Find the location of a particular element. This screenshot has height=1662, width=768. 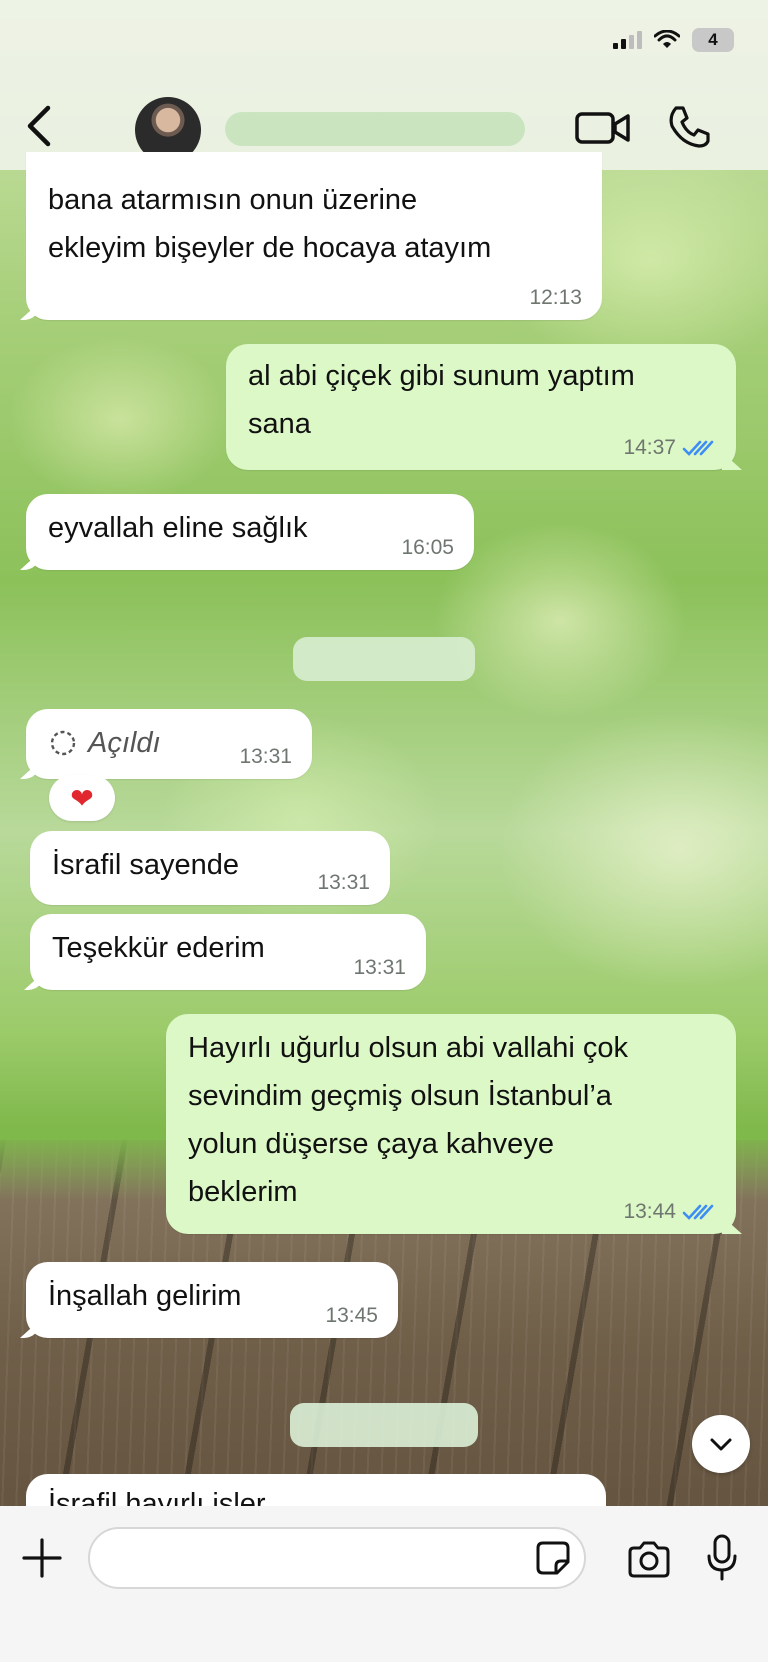

camera-icon is located at coordinates (649, 1560).